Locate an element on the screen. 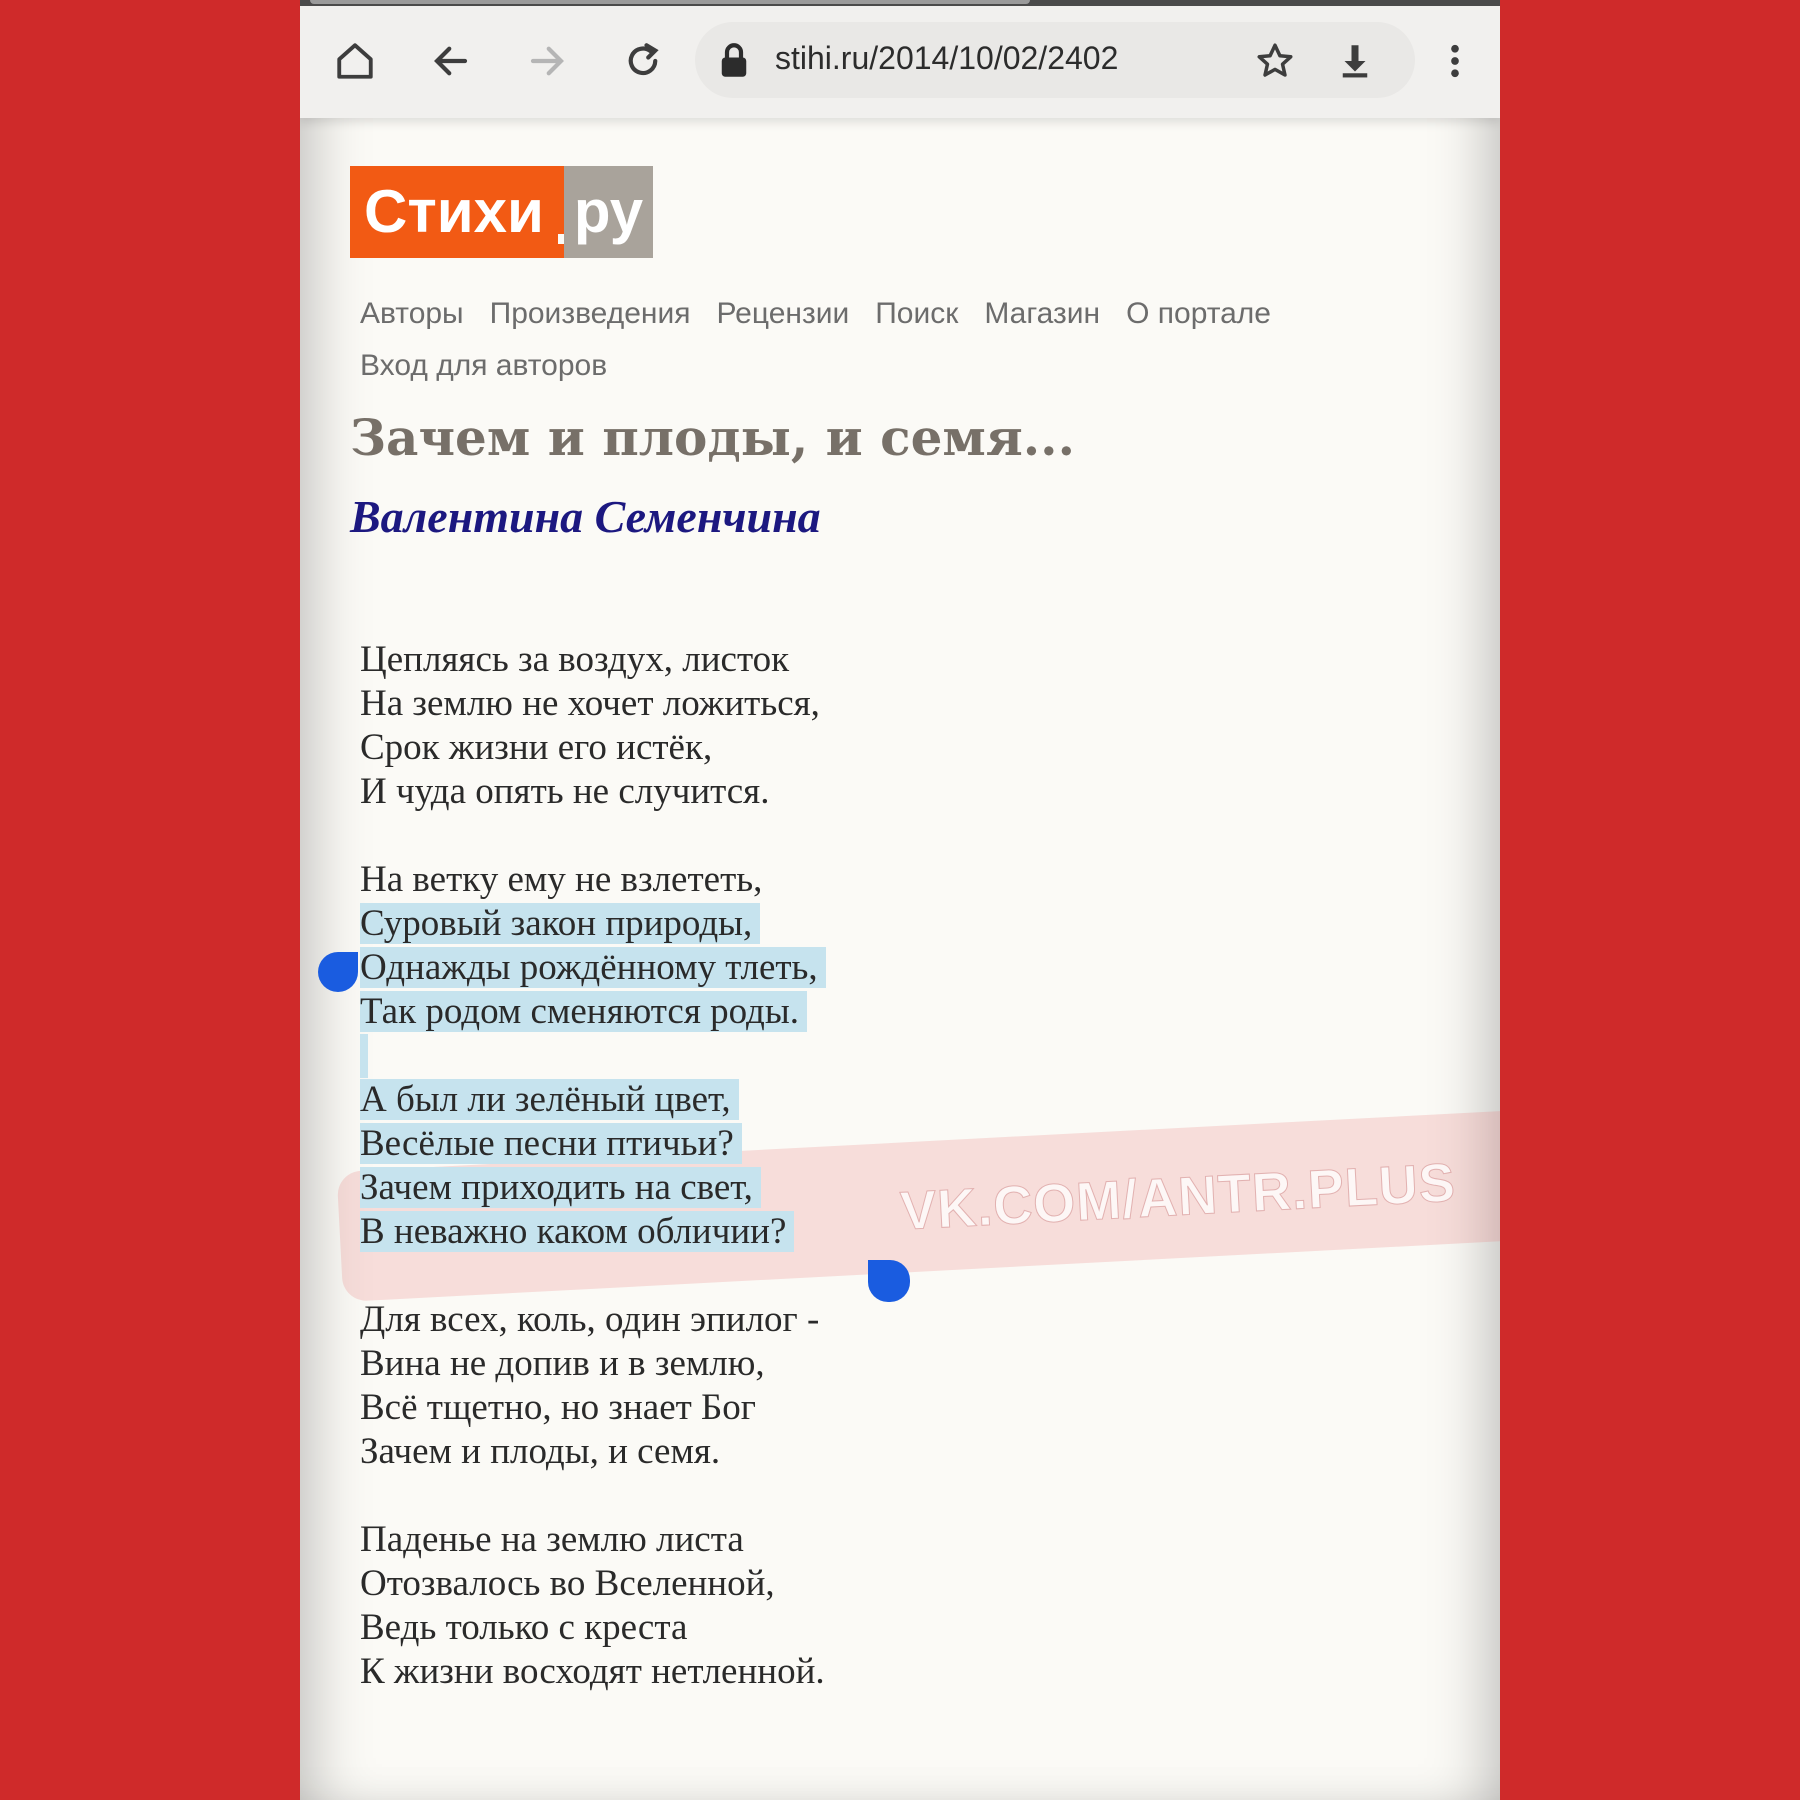 The height and width of the screenshot is (1800, 1800). home-icon is located at coordinates (355, 61).